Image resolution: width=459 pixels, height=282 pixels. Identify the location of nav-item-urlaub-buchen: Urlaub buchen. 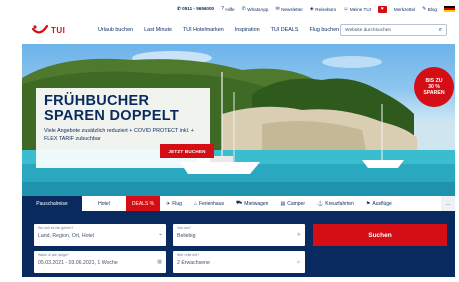
(115, 30).